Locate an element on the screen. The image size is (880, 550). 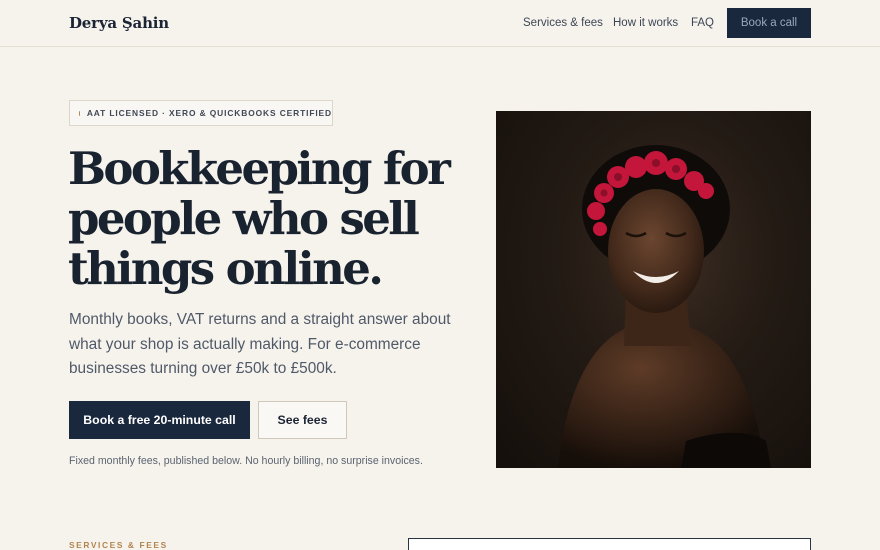
nav-link-how-it-works: How it works is located at coordinates (645, 23).